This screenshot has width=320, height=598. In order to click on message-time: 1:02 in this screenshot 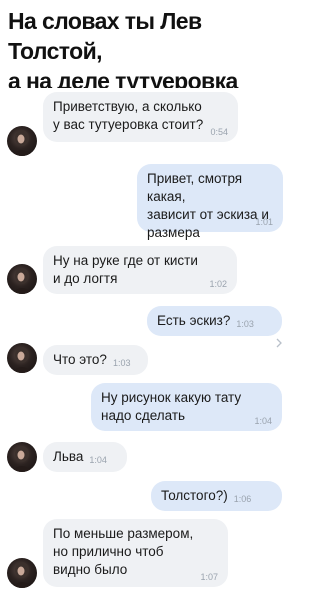, I will do `click(218, 284)`.